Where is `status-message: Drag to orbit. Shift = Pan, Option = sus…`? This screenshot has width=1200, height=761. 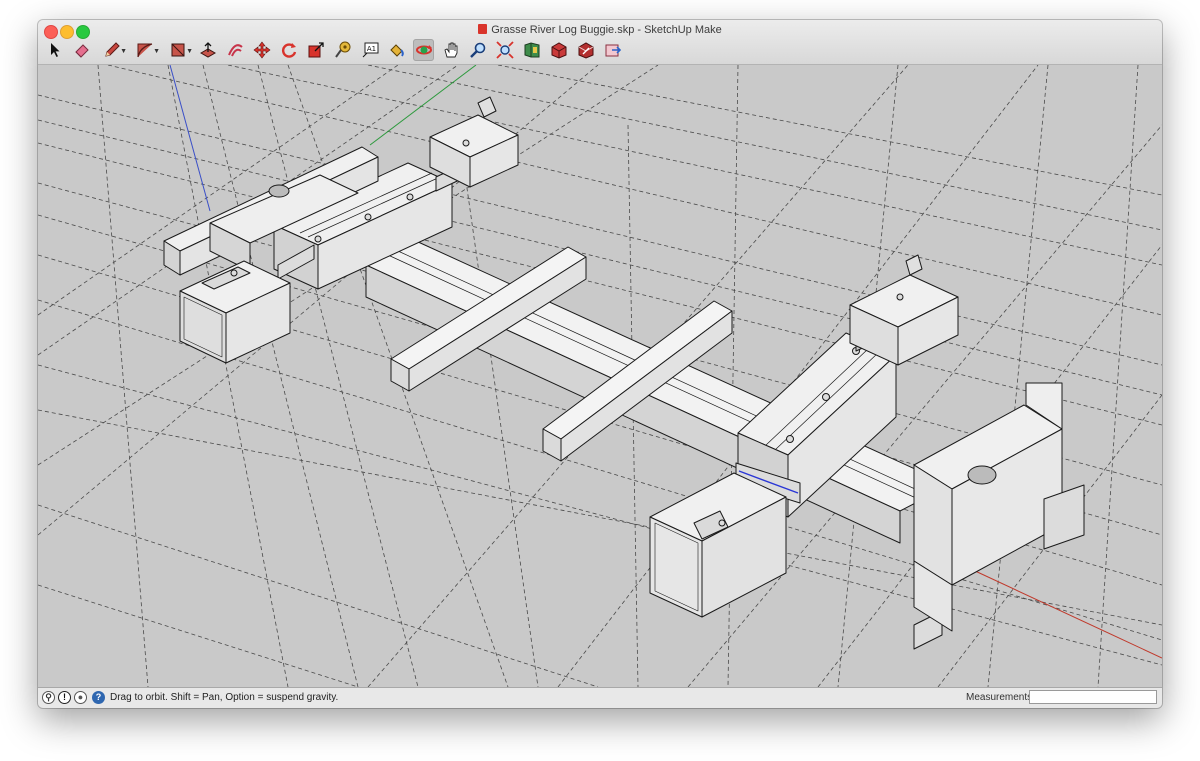 status-message: Drag to orbit. Shift = Pan, Option = sus… is located at coordinates (224, 697).